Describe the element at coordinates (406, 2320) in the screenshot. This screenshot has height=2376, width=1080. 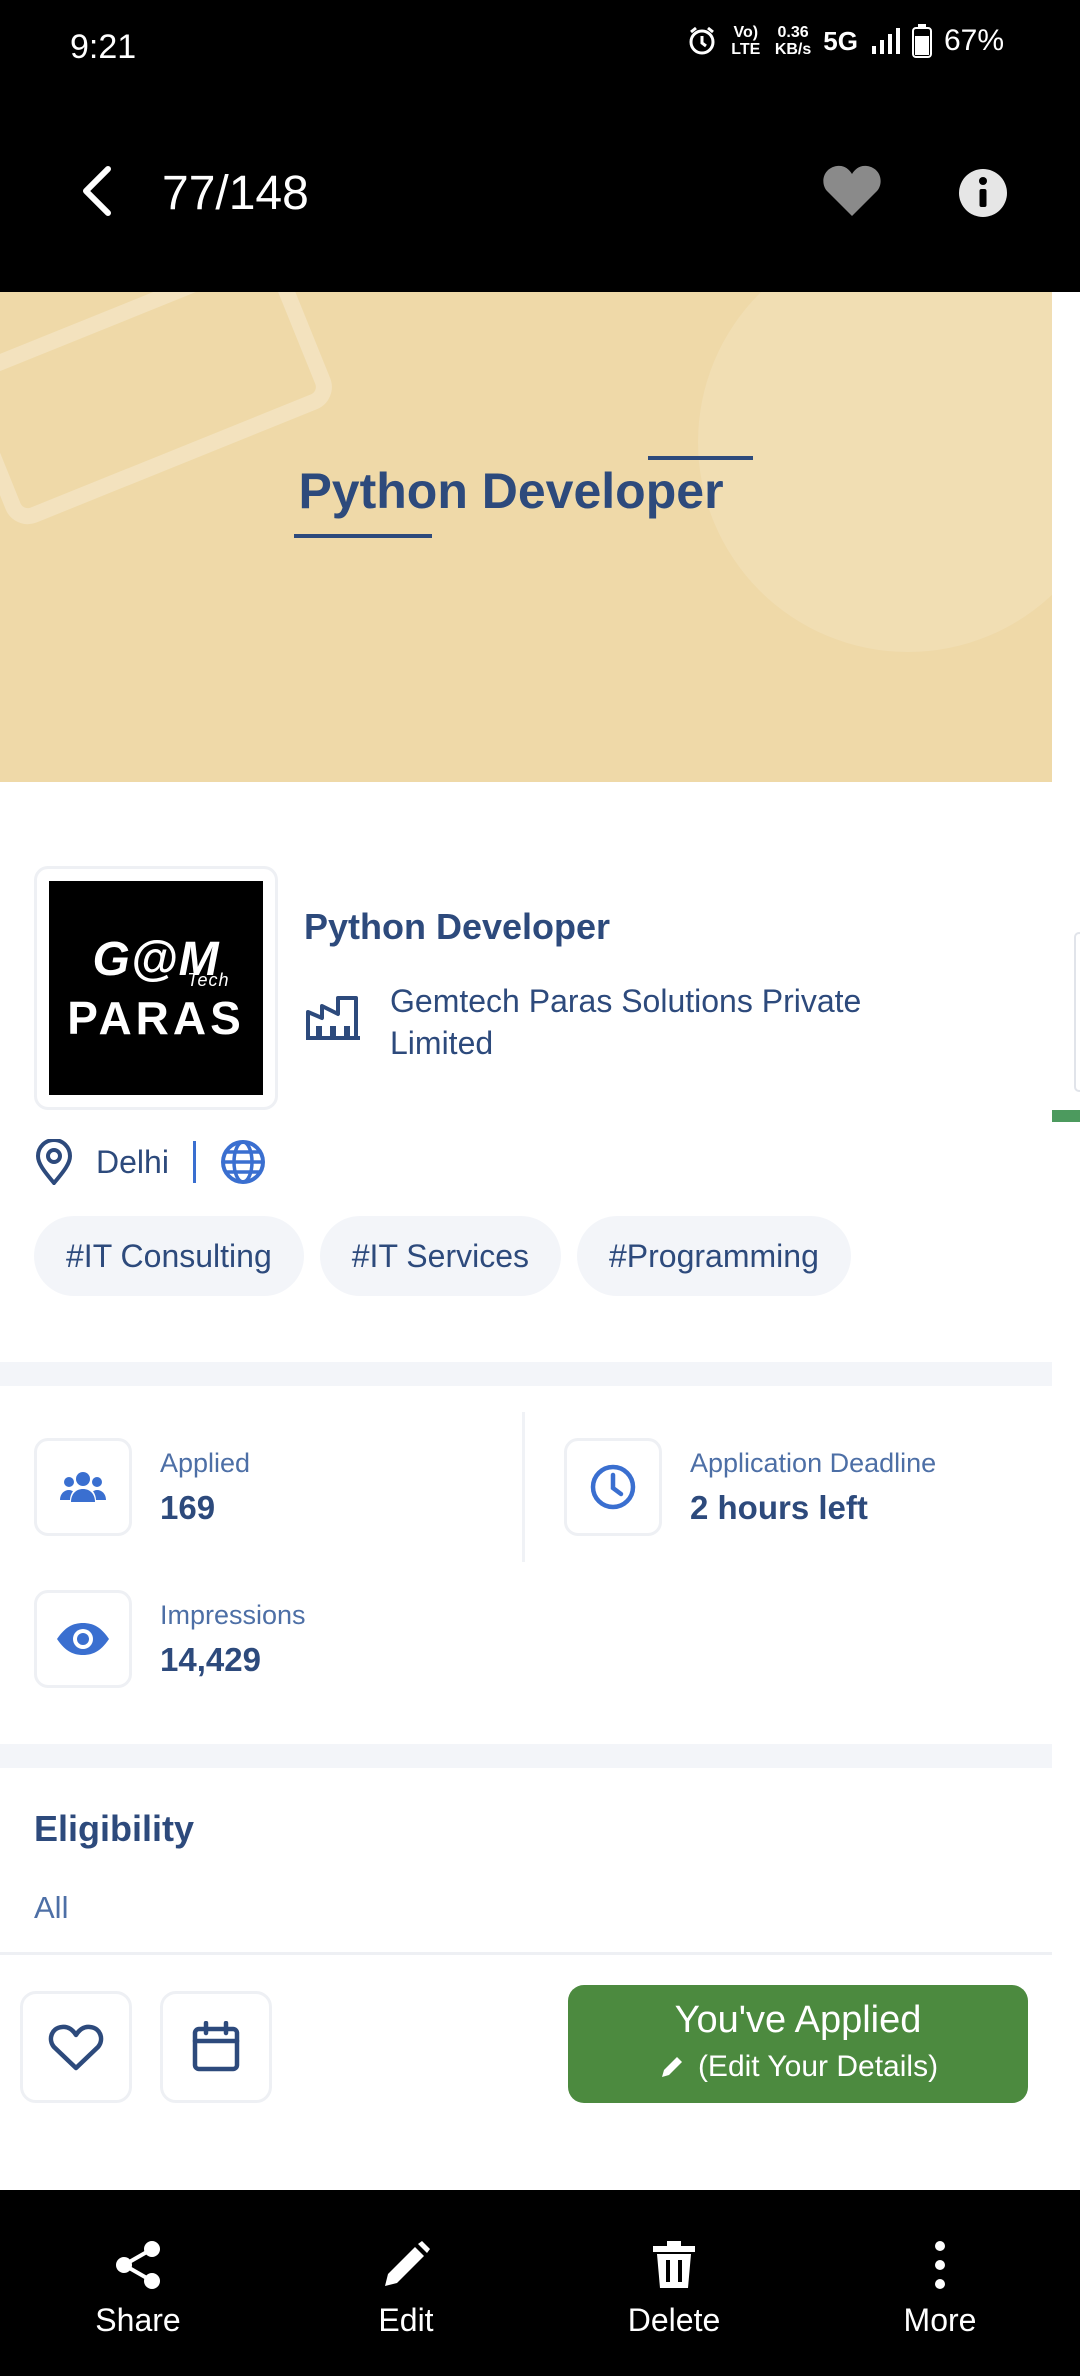
I see `edit-label: Edit` at that location.